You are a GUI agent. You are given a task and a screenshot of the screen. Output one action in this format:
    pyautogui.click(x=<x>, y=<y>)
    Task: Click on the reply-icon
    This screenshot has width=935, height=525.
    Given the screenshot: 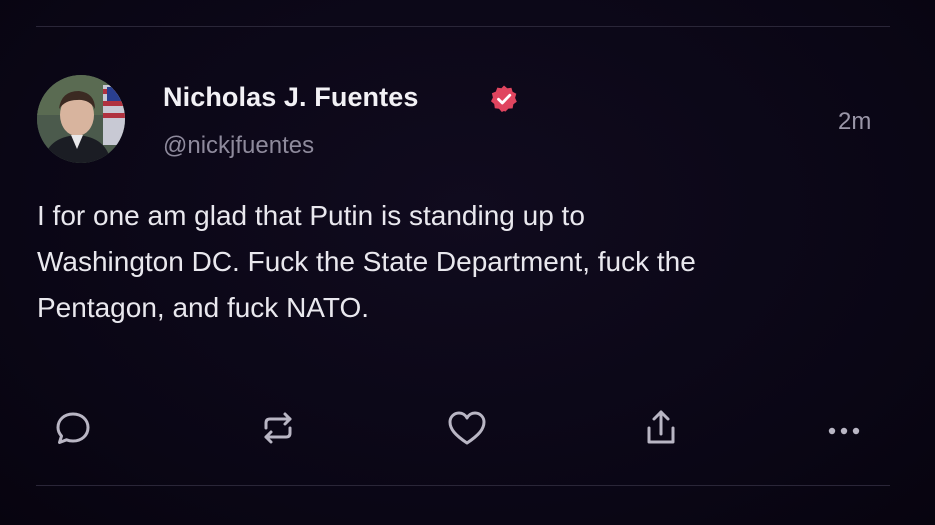 What is the action you would take?
    pyautogui.click(x=73, y=428)
    